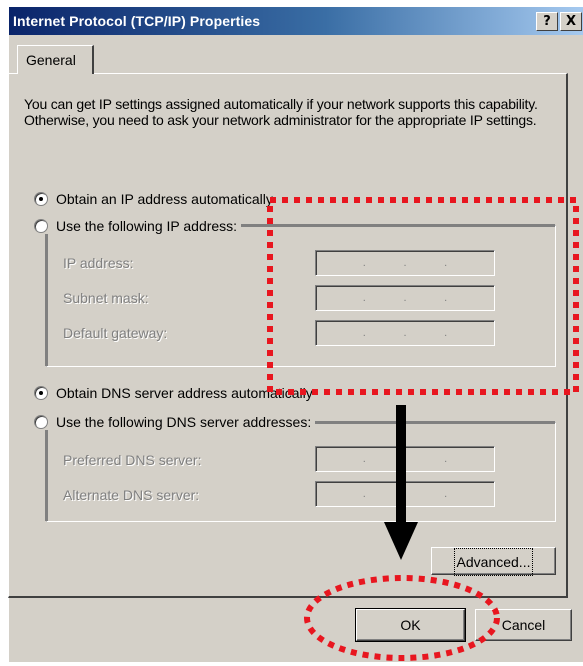 This screenshot has width=583, height=666. Describe the element at coordinates (301, 472) in the screenshot. I see `dns-server-group` at that location.